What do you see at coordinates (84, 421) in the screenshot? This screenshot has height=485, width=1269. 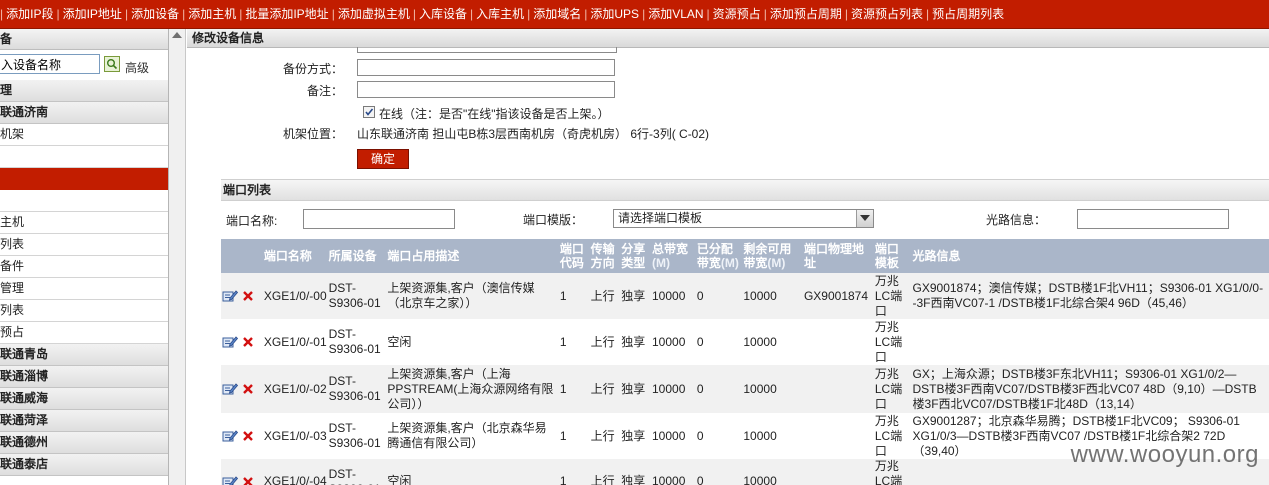 I see `sidebar-group-heze: 联通菏泽` at bounding box center [84, 421].